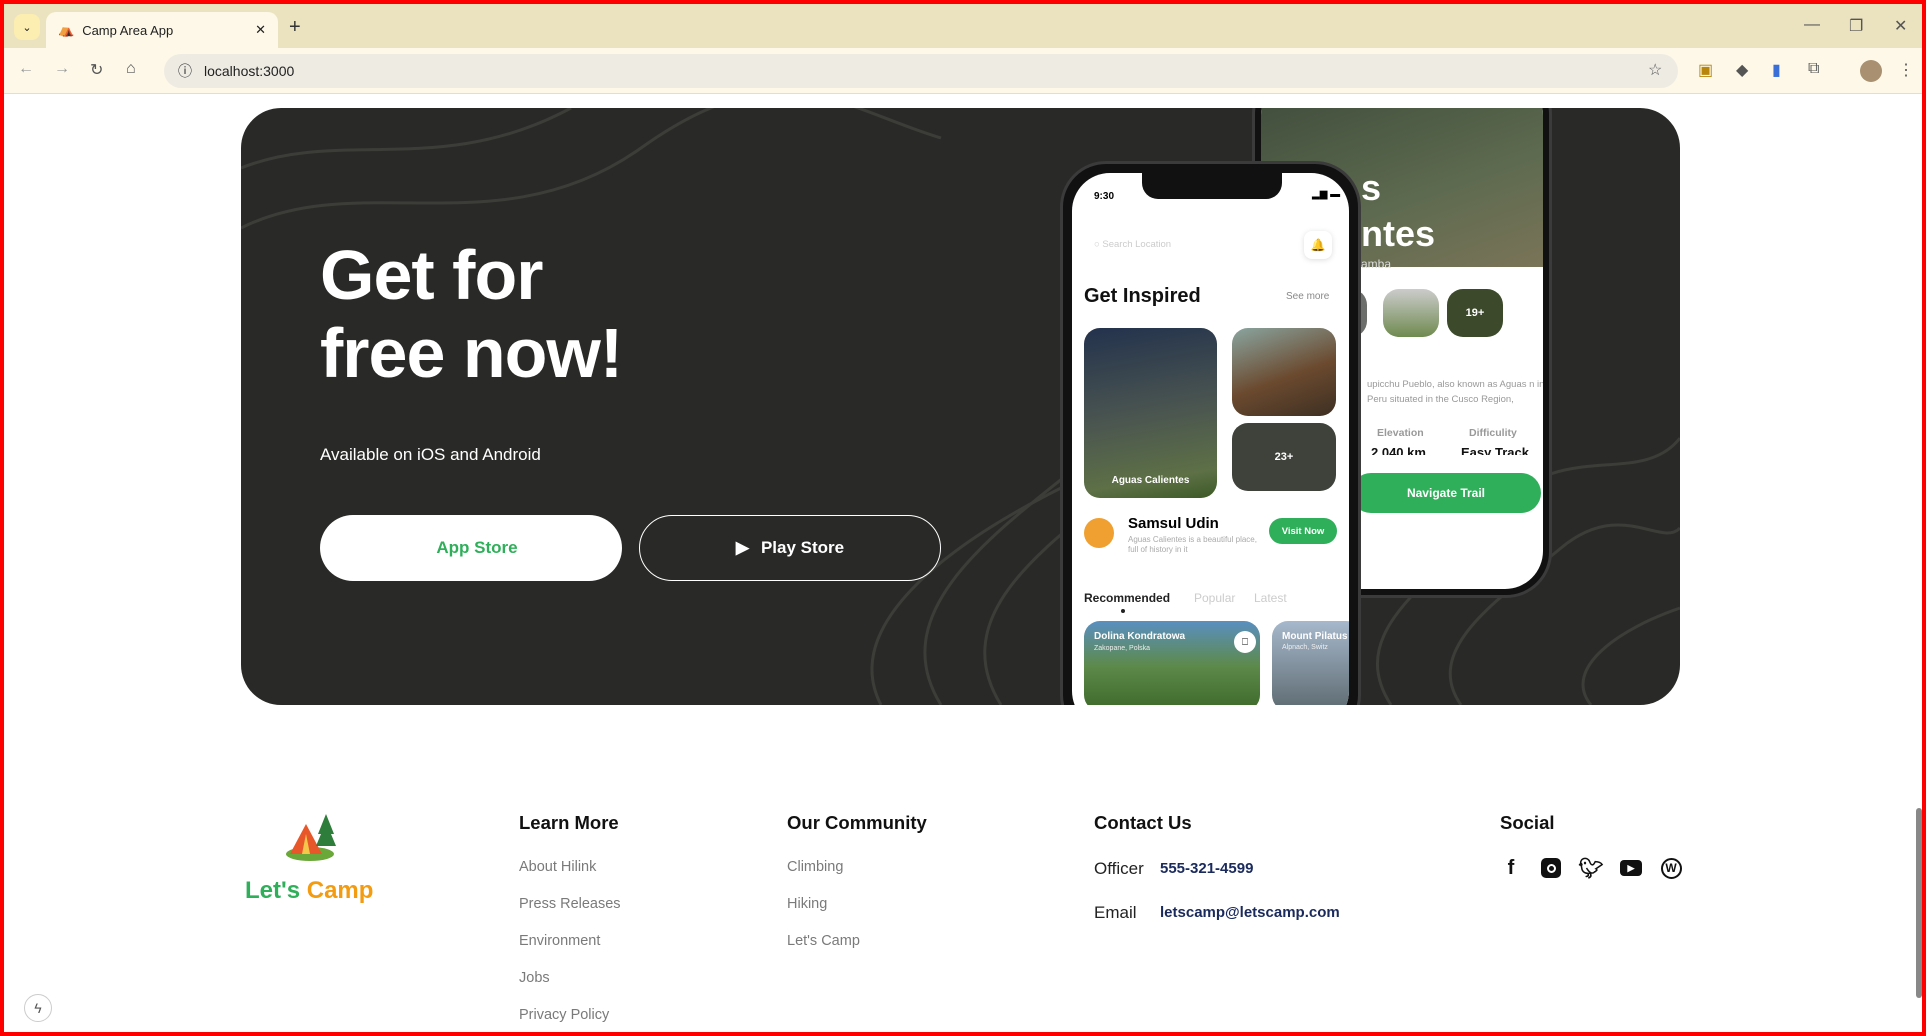  Describe the element at coordinates (1493, 433) in the screenshot. I see `difficulty-label: Difficulity` at that location.